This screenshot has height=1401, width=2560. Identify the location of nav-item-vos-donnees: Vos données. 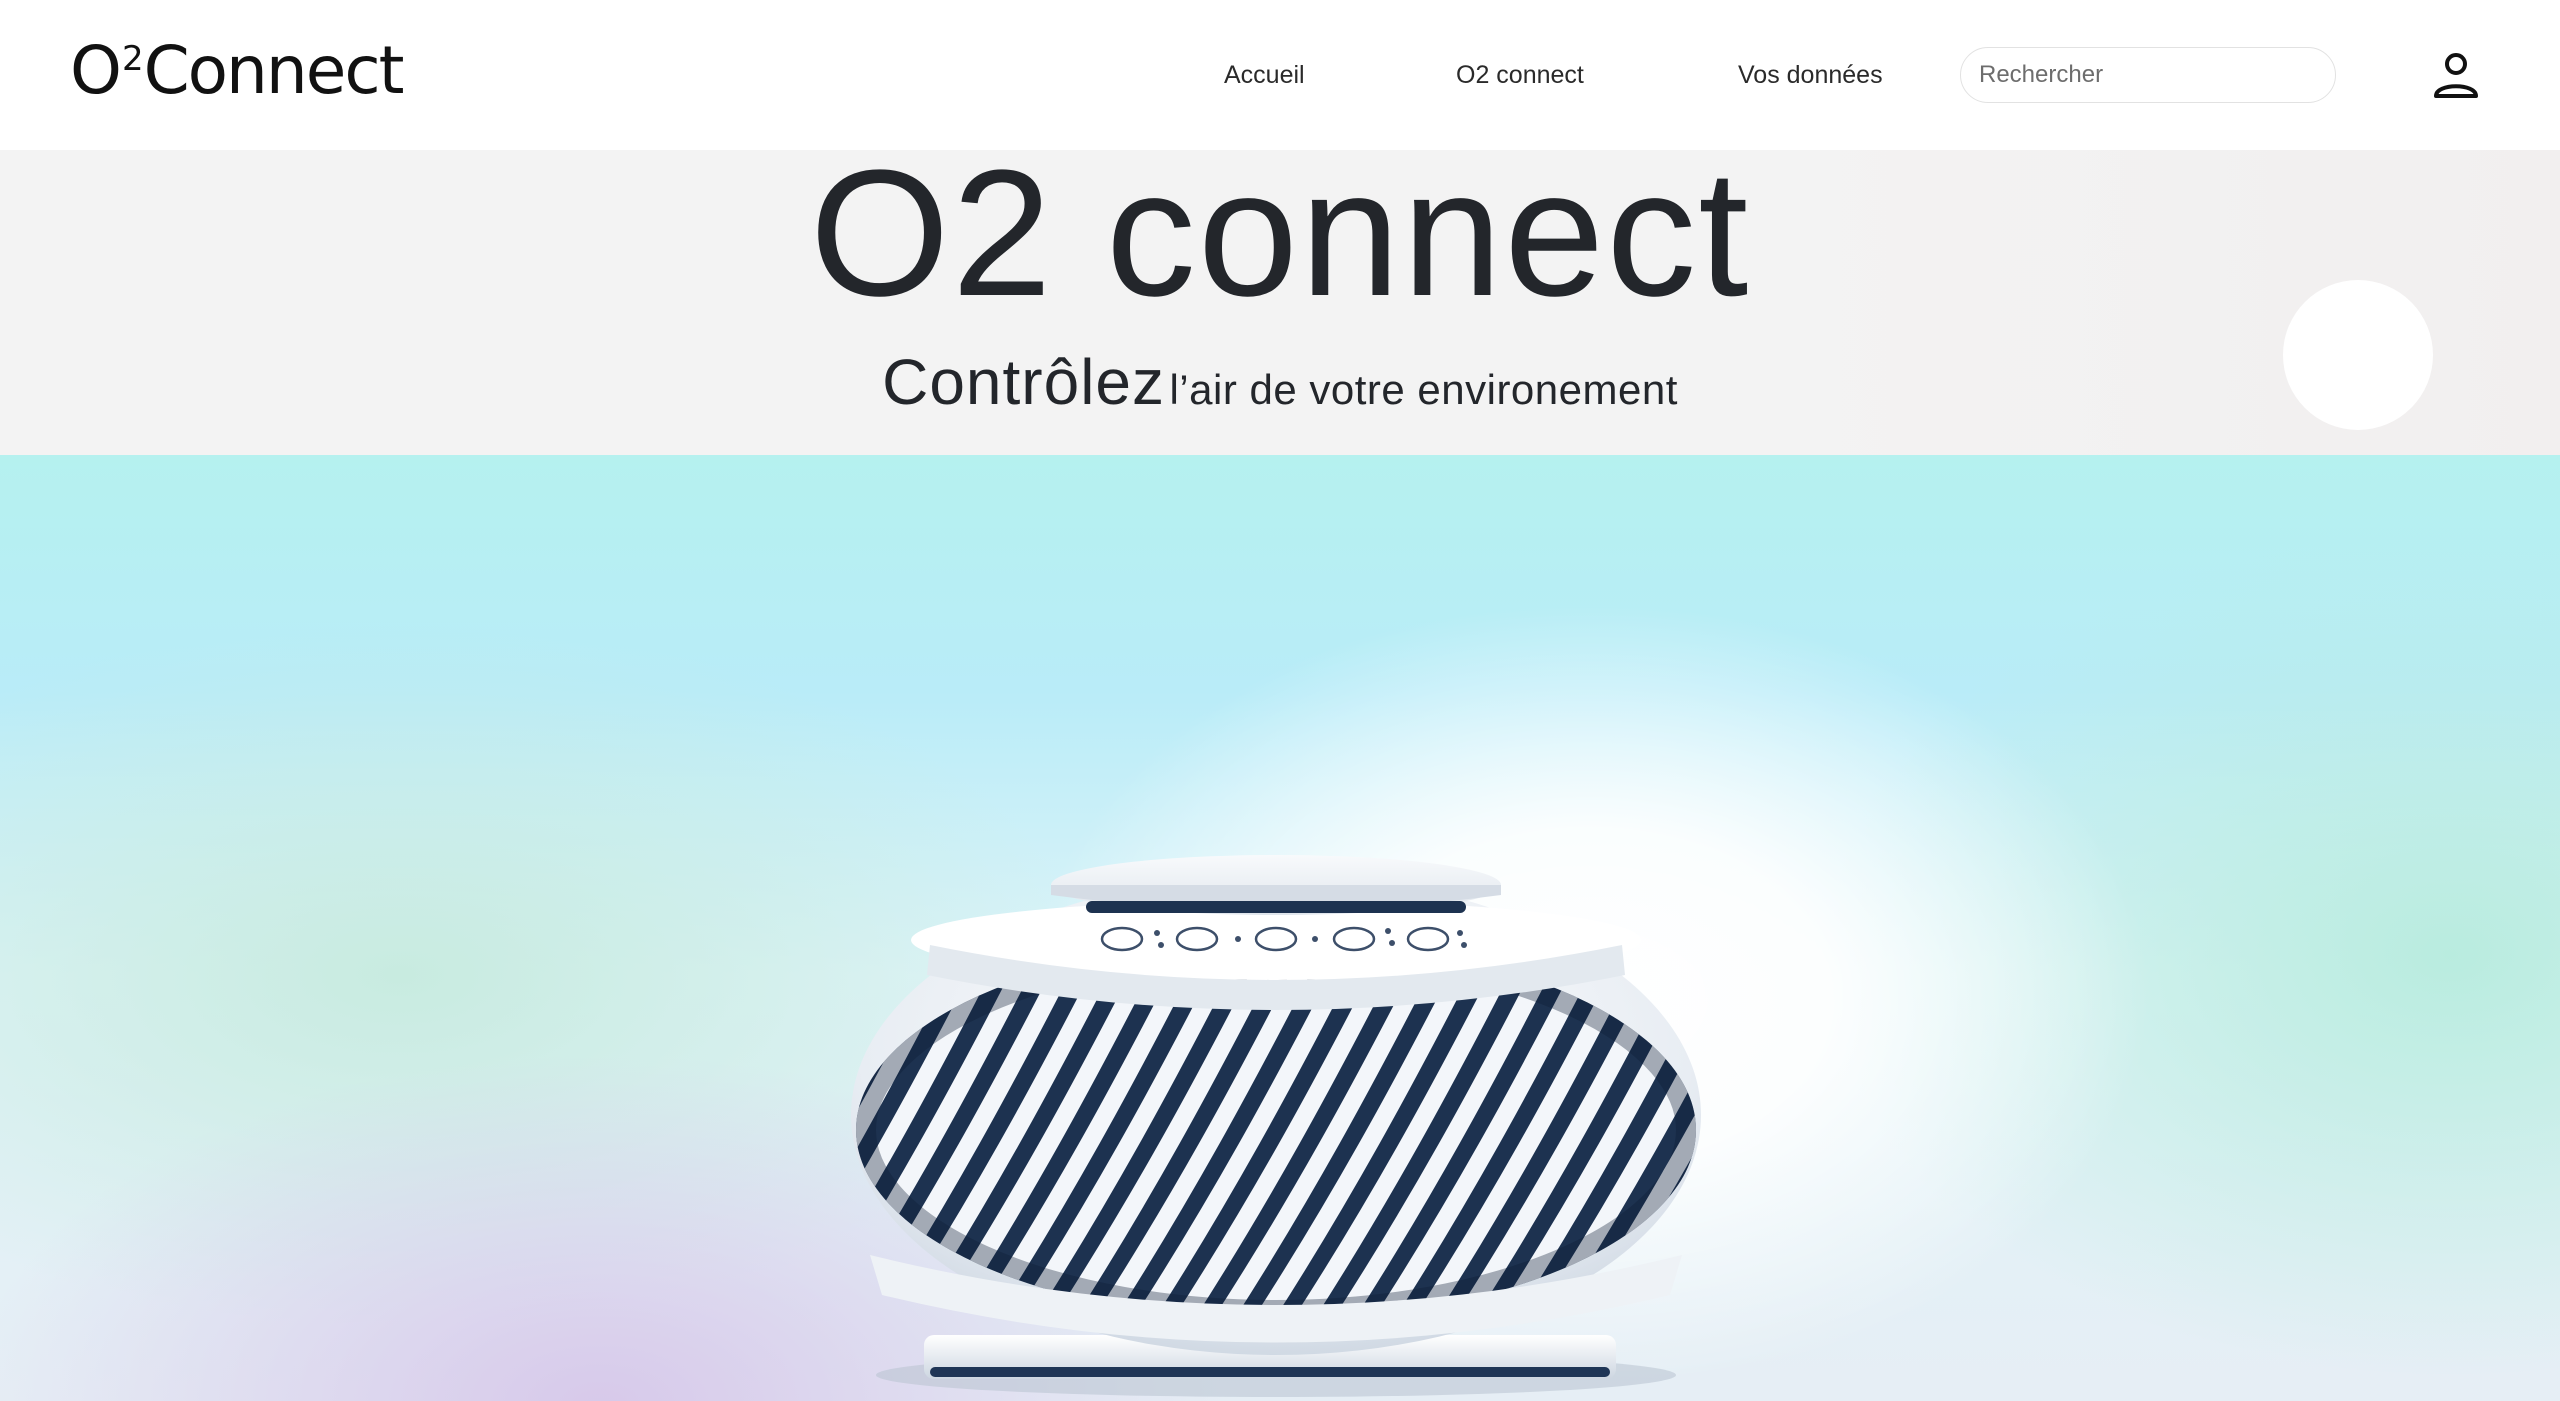
(1810, 75).